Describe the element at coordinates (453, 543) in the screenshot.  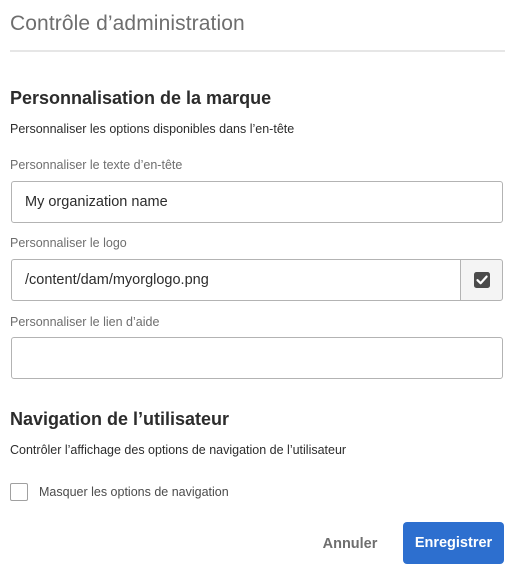
I see `save-button: Enregistrer` at that location.